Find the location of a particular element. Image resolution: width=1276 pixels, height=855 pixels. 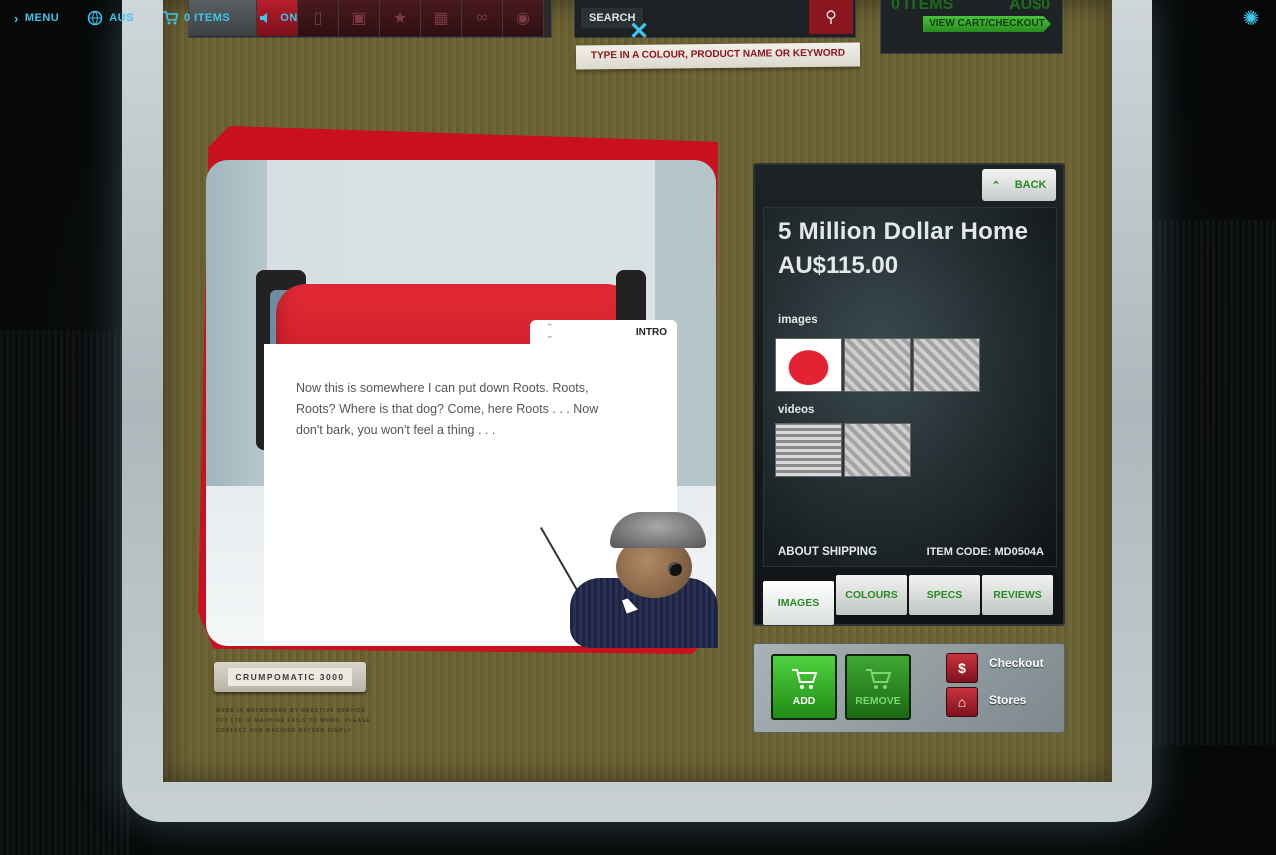

checkout-button: $ is located at coordinates (962, 668).